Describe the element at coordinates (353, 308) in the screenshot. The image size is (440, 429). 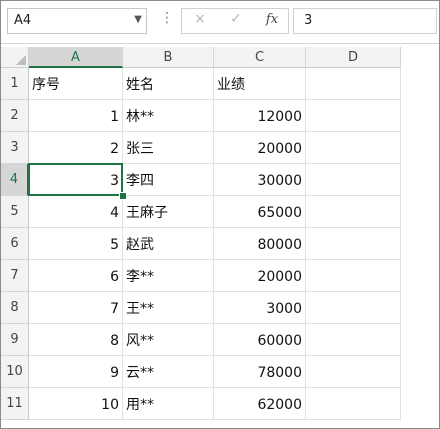
I see `cell-d8` at that location.